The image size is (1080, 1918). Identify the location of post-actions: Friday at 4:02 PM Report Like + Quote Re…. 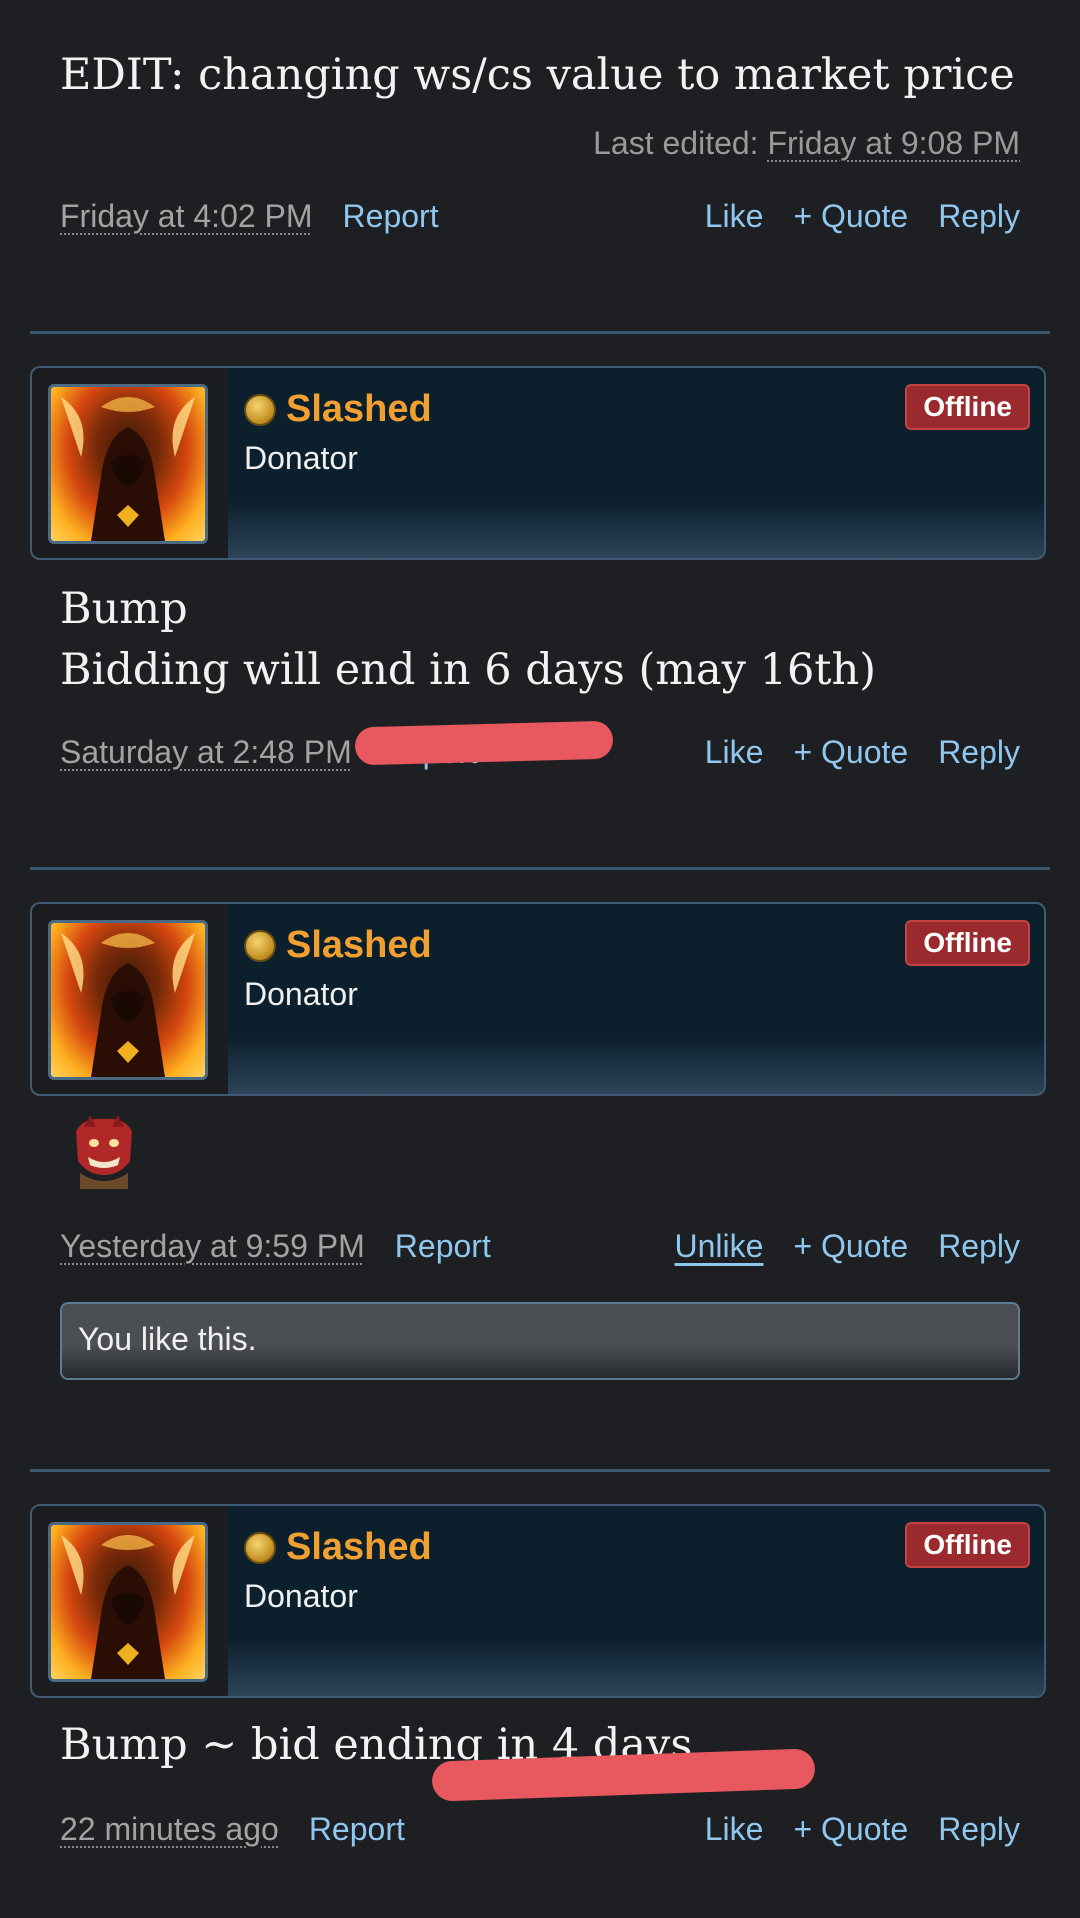
(540, 220).